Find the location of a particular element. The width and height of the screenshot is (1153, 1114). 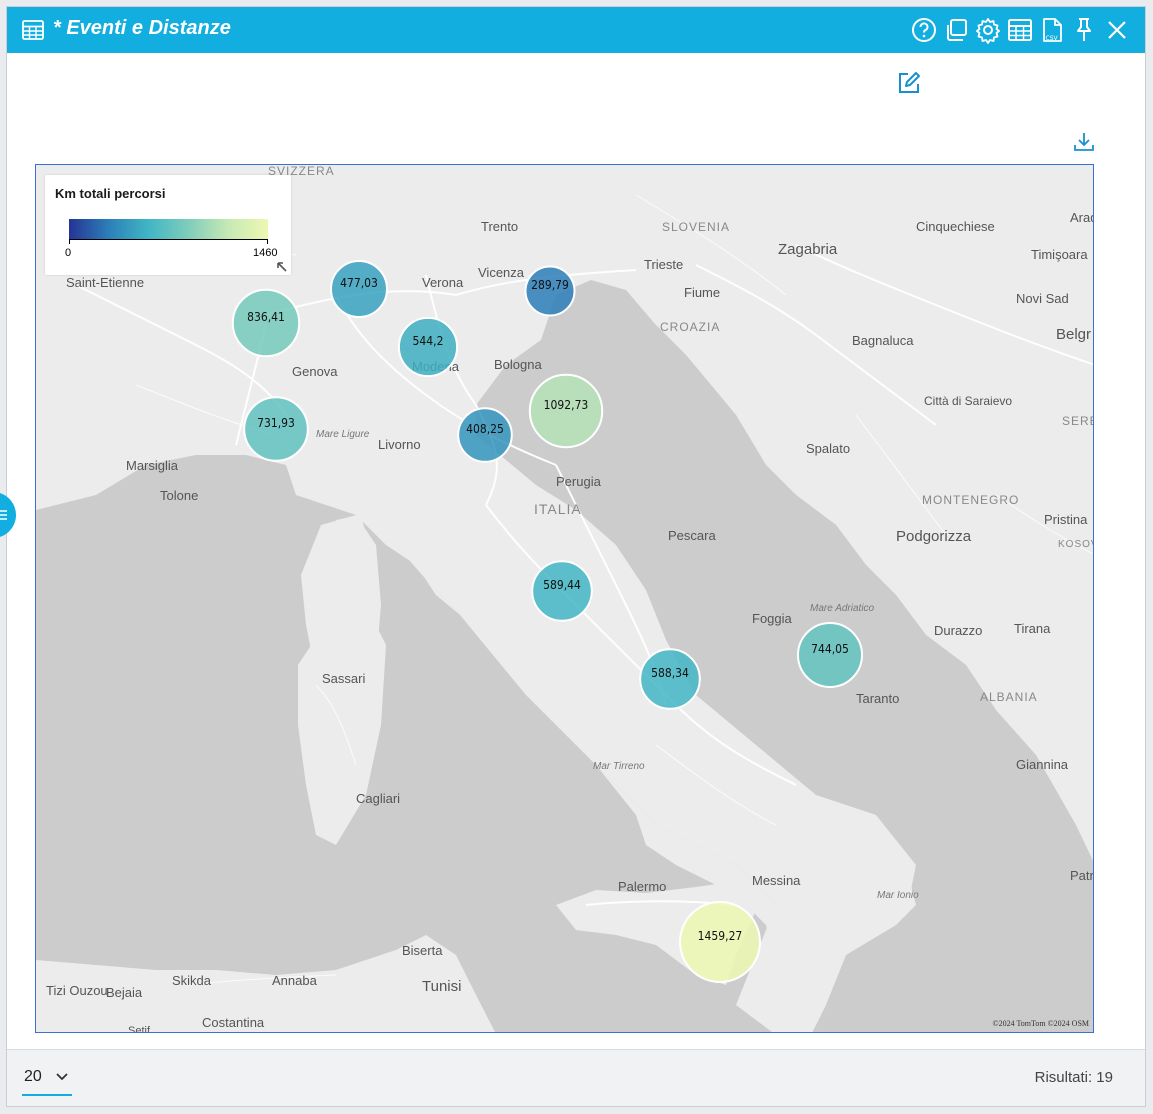

map-label: Costantina is located at coordinates (233, 1022).